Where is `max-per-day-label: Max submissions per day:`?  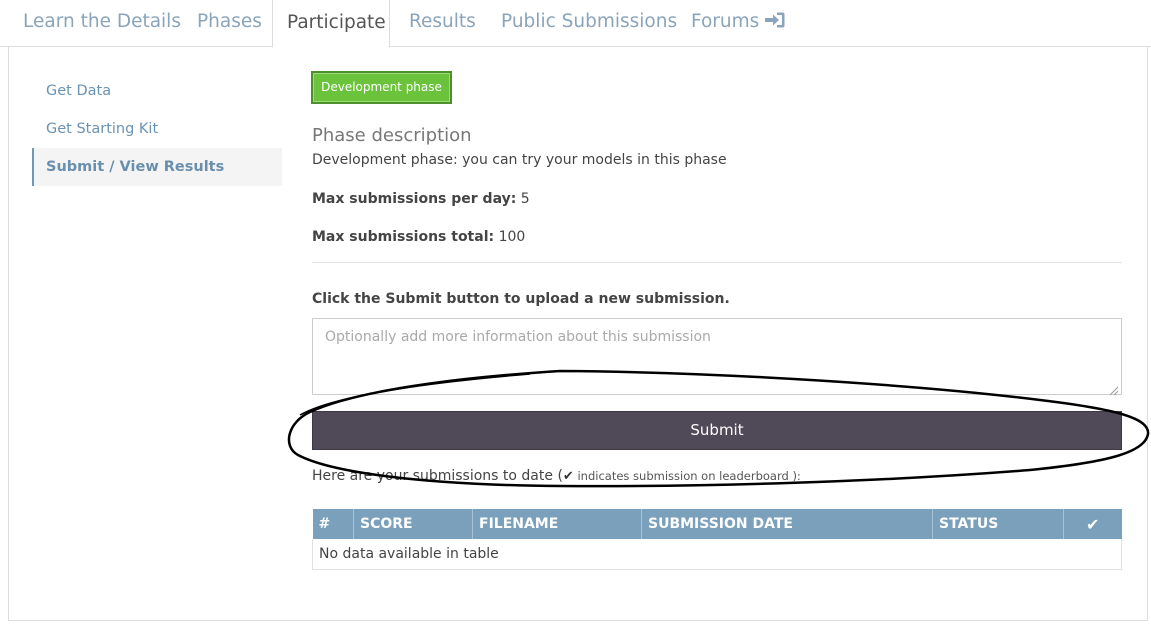 max-per-day-label: Max submissions per day: is located at coordinates (414, 199).